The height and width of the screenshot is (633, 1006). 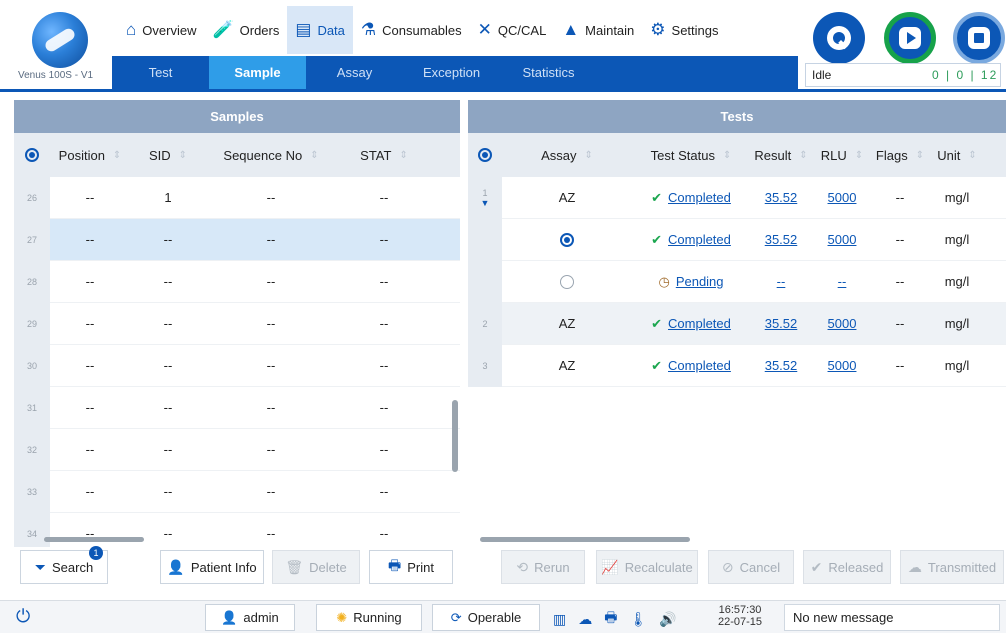 What do you see at coordinates (411, 30) in the screenshot?
I see `nav-consumables: ⚗ Consumables` at bounding box center [411, 30].